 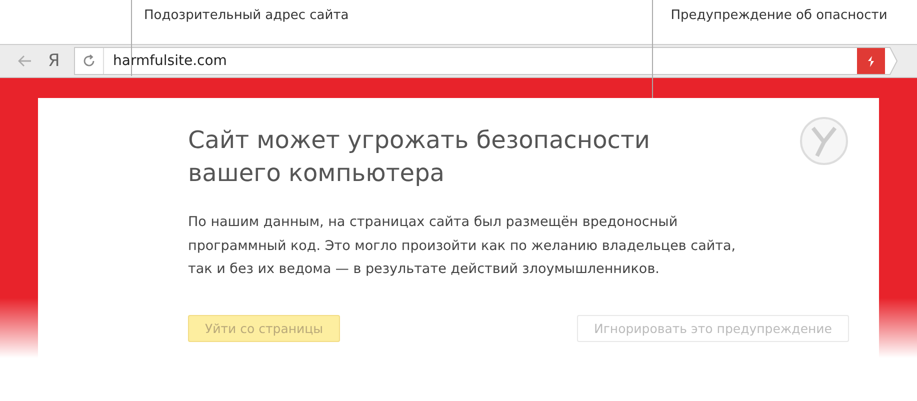 I want to click on danger-badge, so click(x=871, y=61).